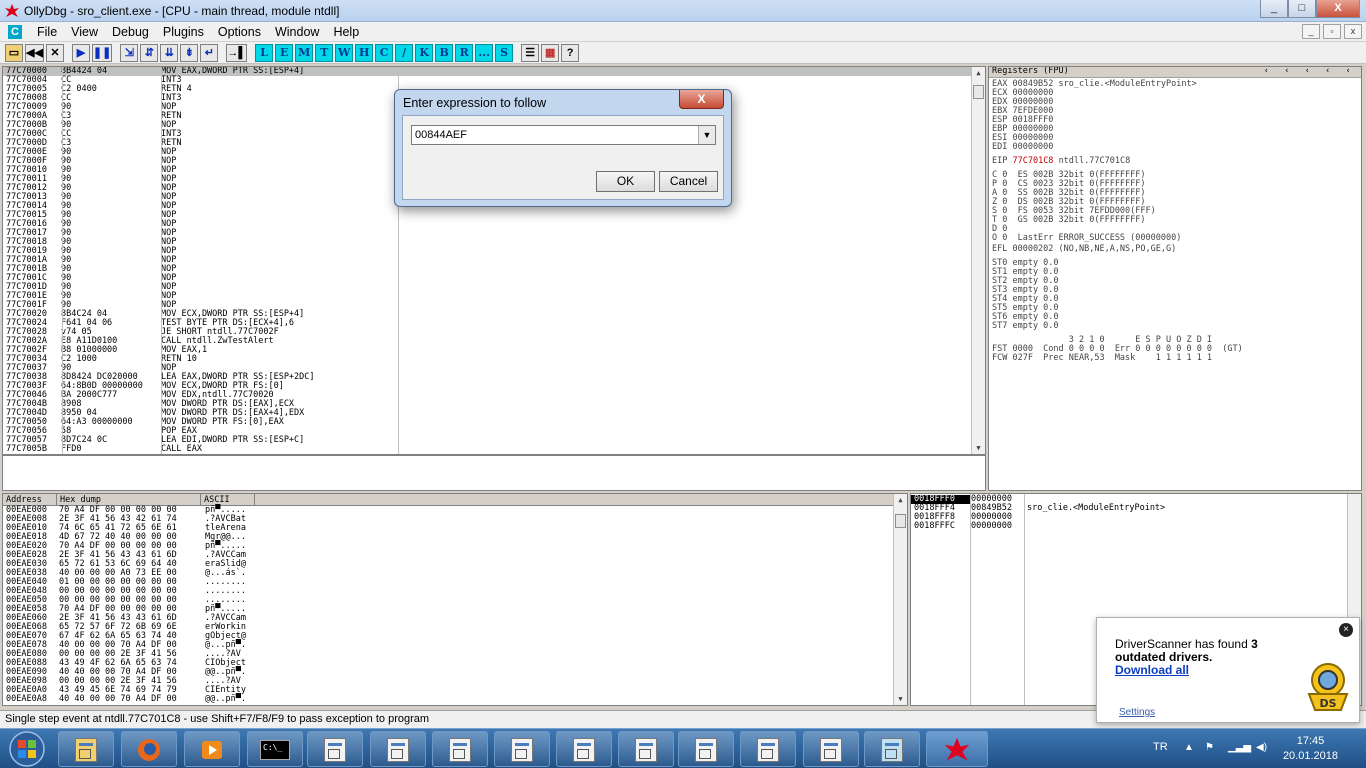 This screenshot has width=1366, height=768. I want to click on registers-arrows: ‹ ‹ ‹ ‹ ‹, so click(1312, 72).